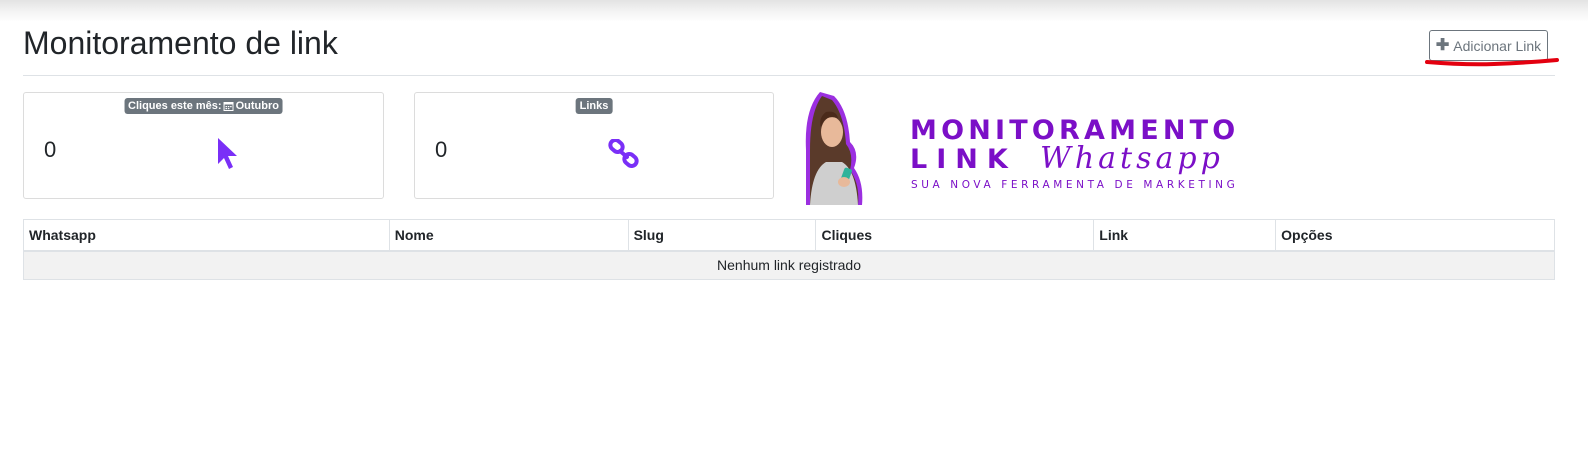 This screenshot has width=1588, height=473. I want to click on page-title: Monitoramento de link, so click(180, 43).